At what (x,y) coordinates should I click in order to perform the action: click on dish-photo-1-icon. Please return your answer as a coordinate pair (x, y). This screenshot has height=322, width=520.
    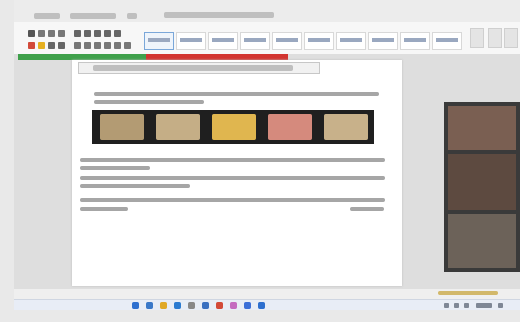
    Looking at the image, I should click on (122, 127).